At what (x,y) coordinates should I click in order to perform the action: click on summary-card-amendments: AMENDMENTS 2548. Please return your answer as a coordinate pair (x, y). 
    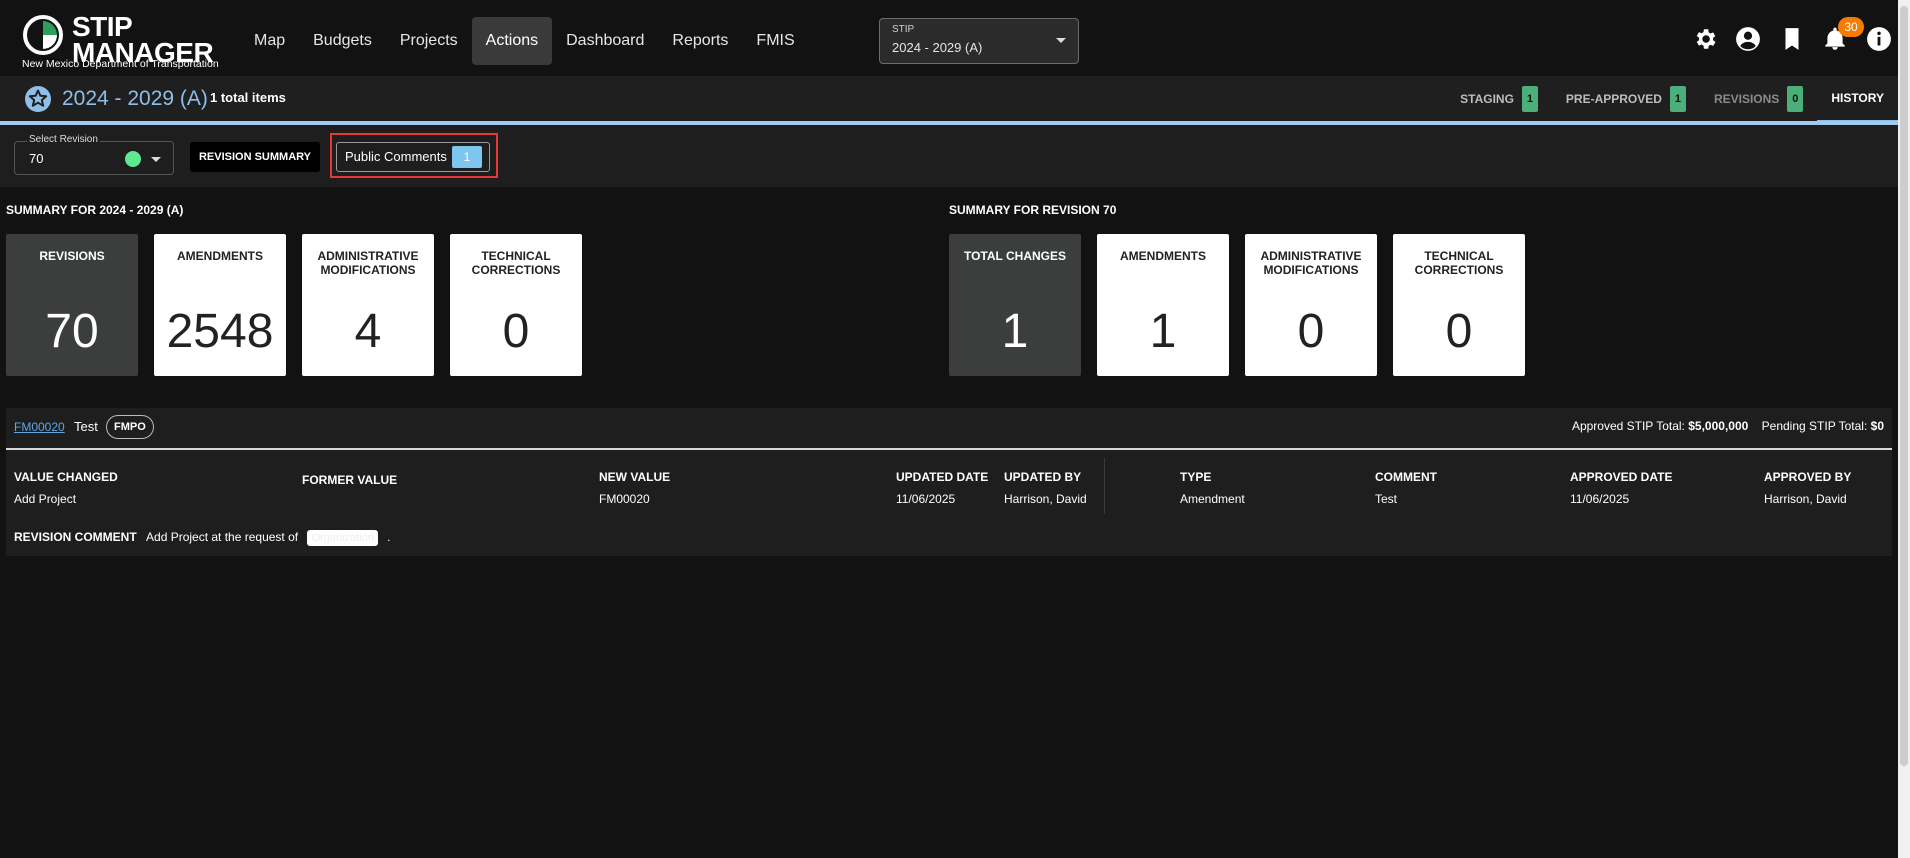
    Looking at the image, I should click on (220, 305).